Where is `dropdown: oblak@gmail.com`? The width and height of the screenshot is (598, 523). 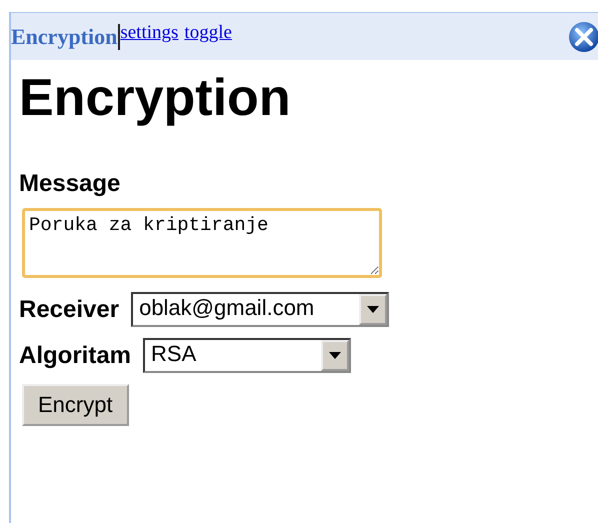 dropdown: oblak@gmail.com is located at coordinates (260, 309).